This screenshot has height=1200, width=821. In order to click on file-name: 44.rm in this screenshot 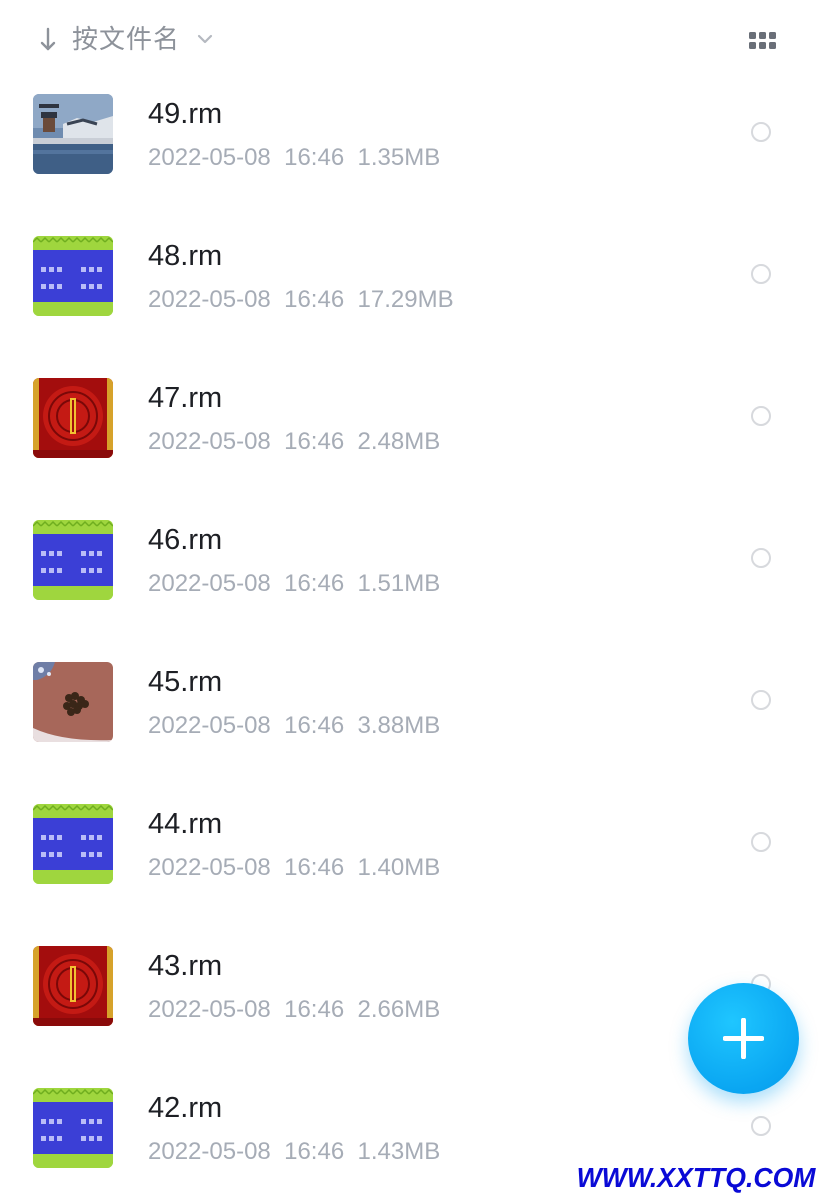, I will do `click(185, 824)`.